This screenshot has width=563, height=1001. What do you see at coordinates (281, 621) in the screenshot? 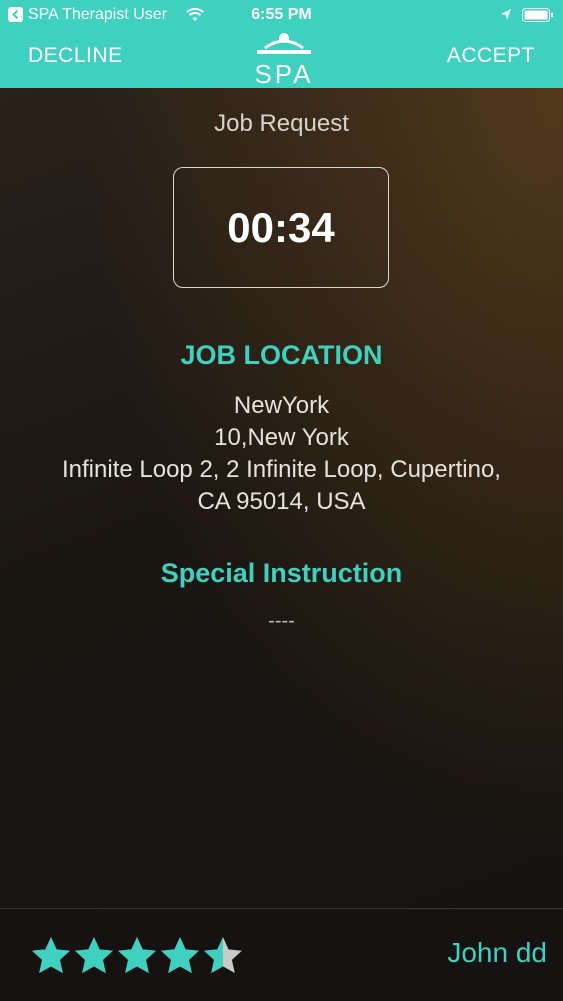
I see `special-instruction-text: ----` at bounding box center [281, 621].